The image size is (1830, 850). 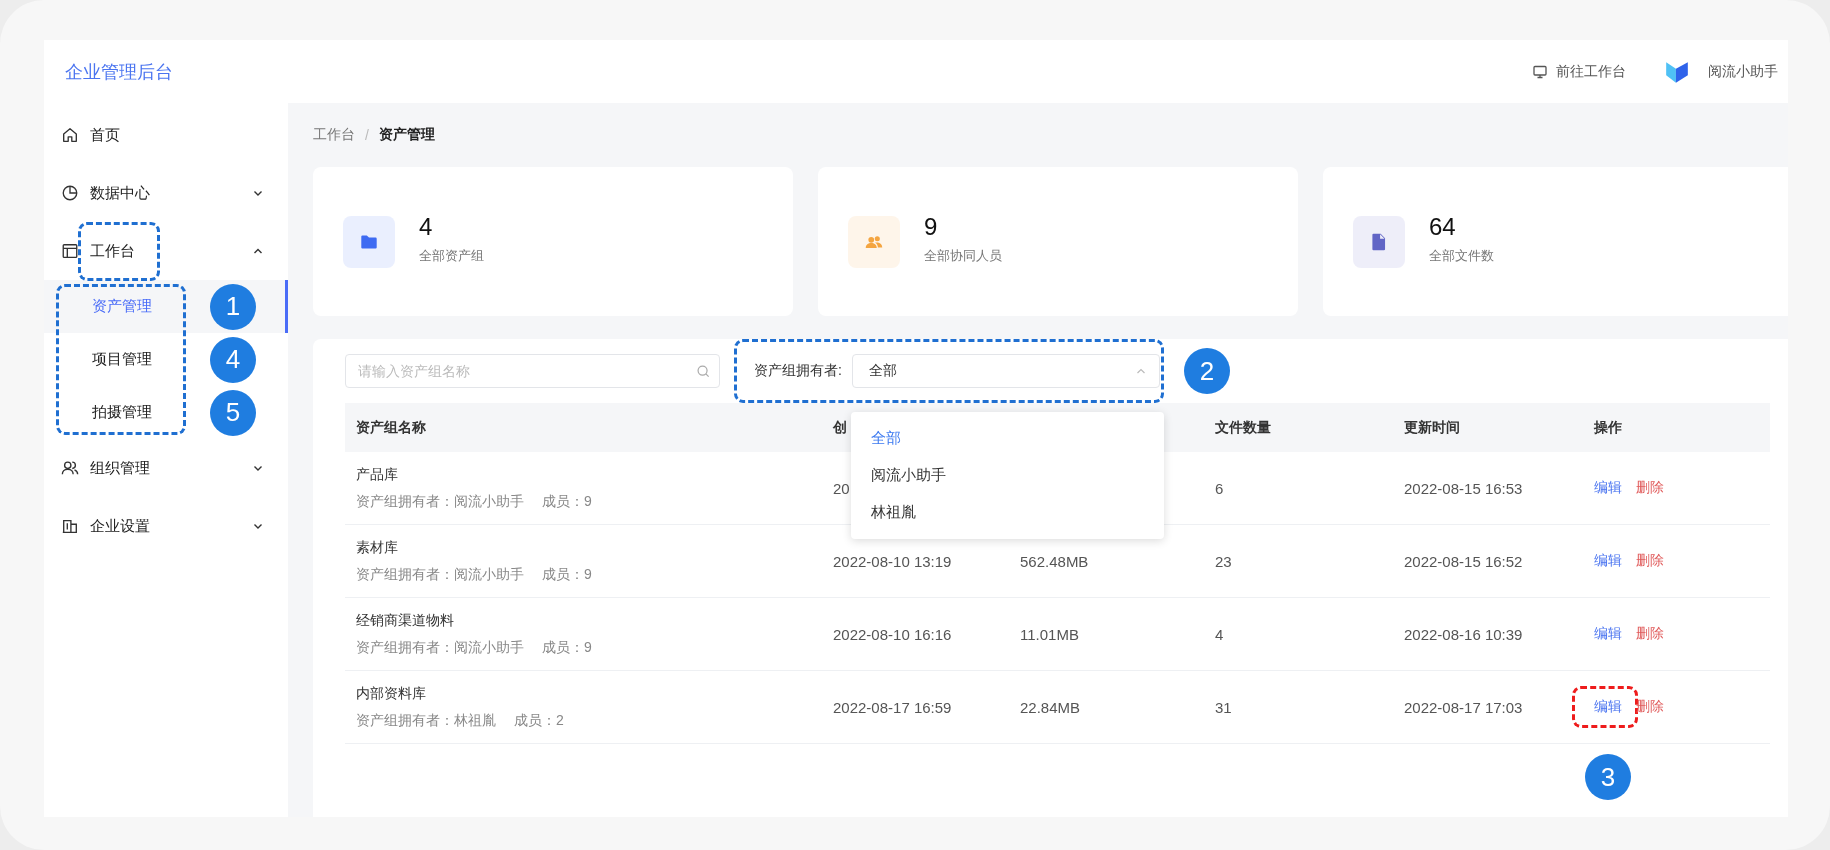 I want to click on dropdown-option: 阅流小助手, so click(x=1007, y=475).